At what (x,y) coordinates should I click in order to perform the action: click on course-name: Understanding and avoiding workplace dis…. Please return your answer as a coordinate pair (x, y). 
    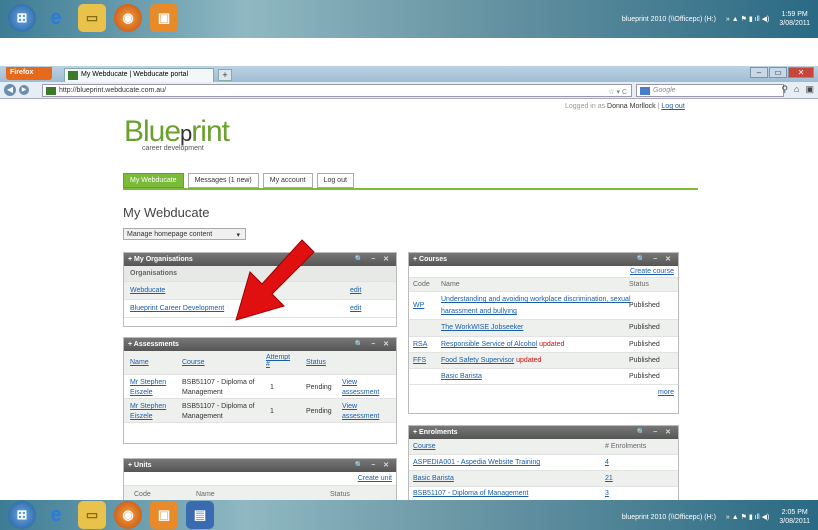
    Looking at the image, I should click on (537, 306).